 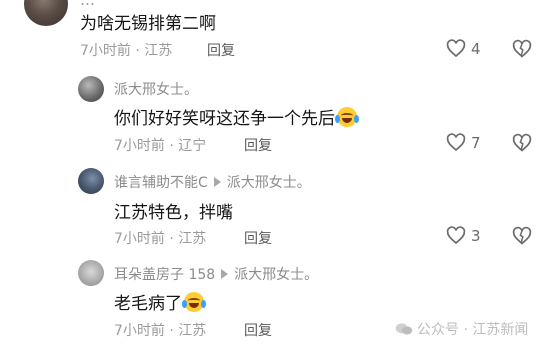 I want to click on like-button: 7, so click(x=463, y=142).